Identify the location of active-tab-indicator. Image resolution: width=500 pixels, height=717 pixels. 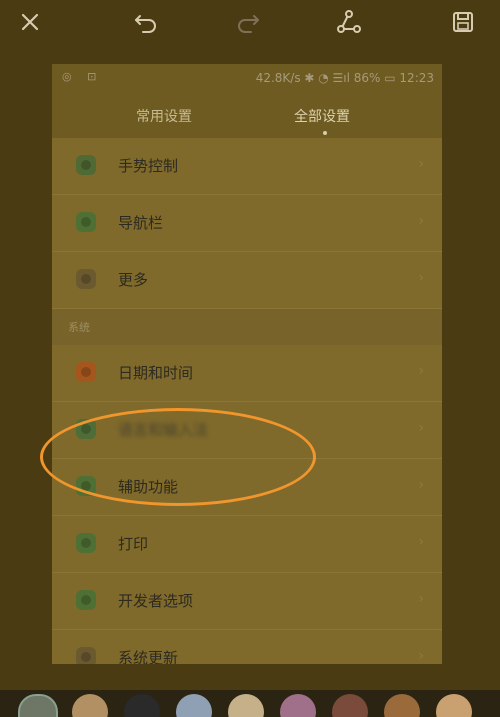
(325, 133).